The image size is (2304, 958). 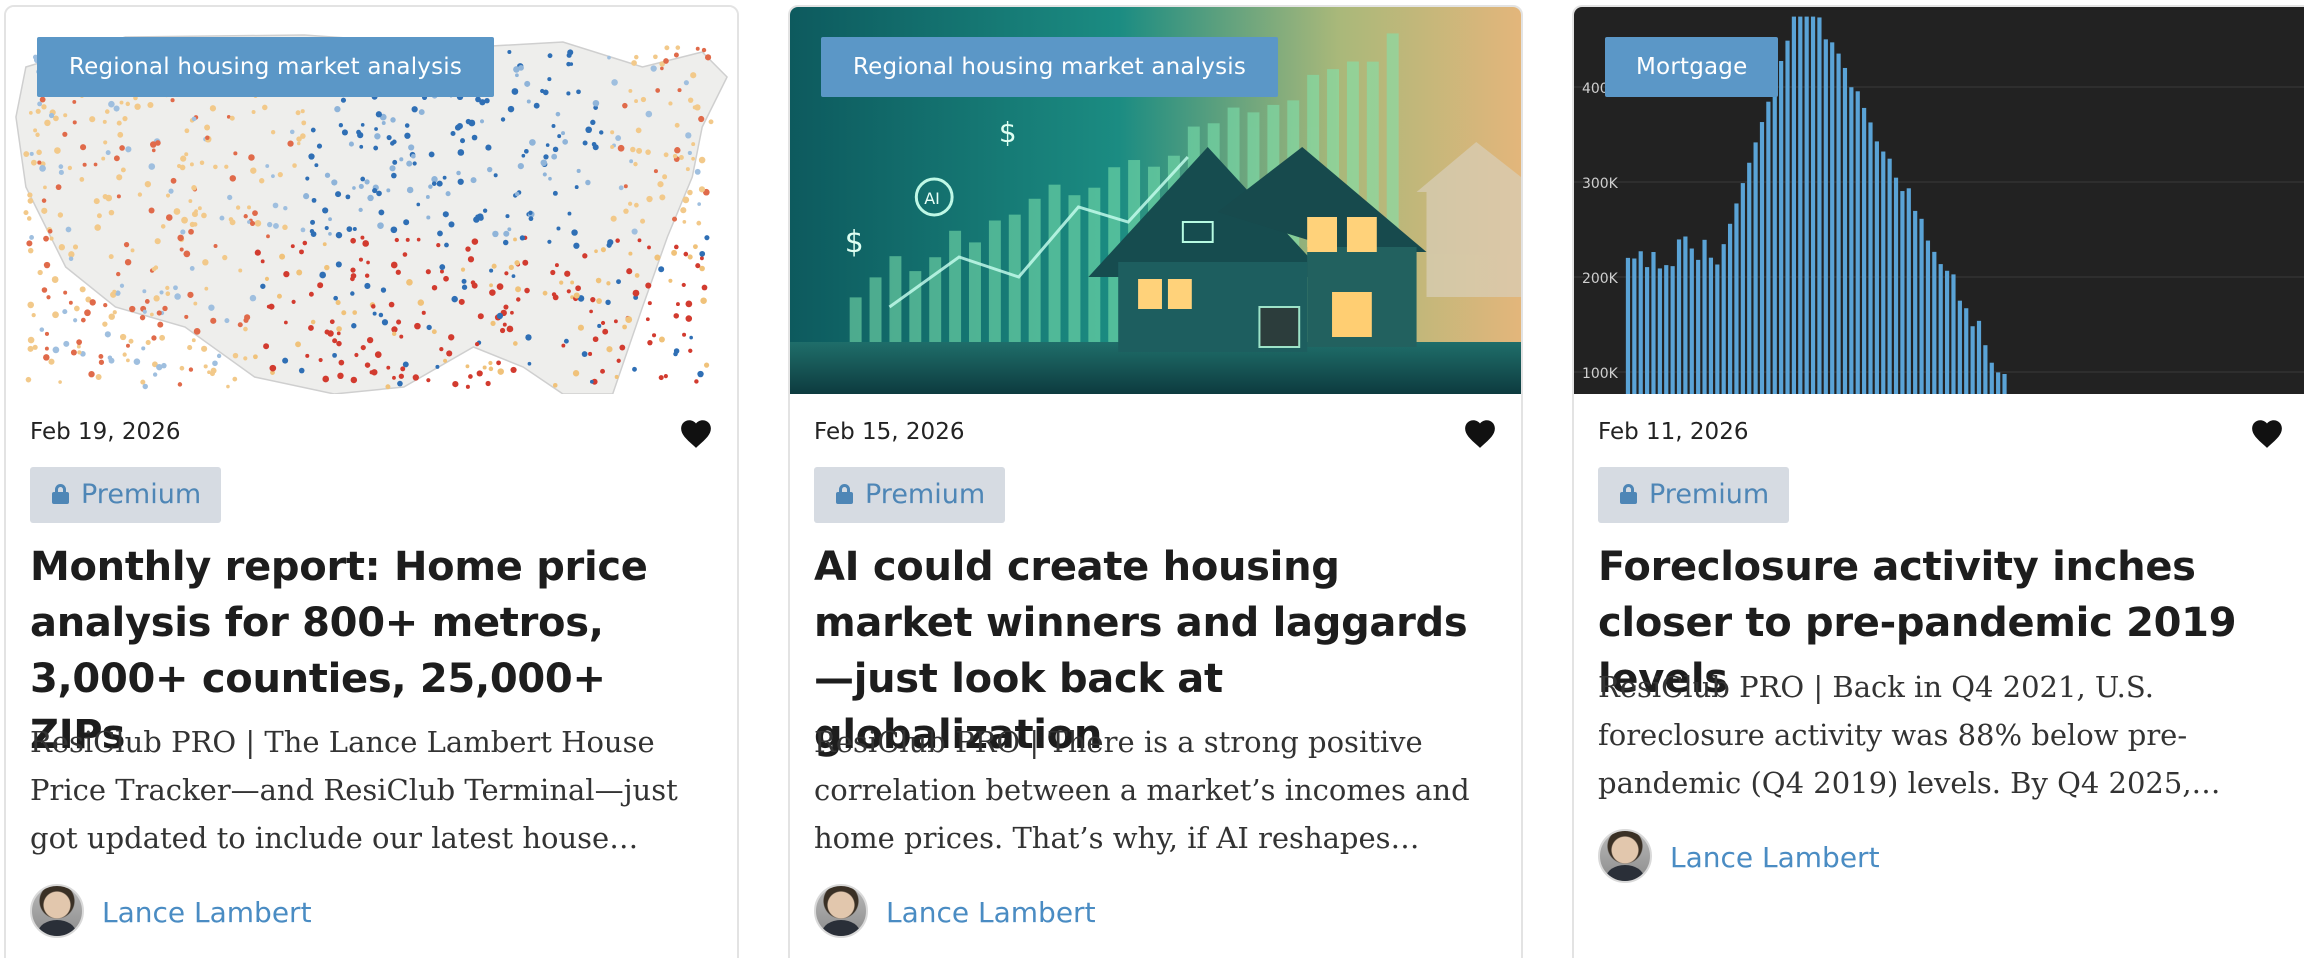 What do you see at coordinates (1054, 263) in the screenshot?
I see `decorative-bar` at bounding box center [1054, 263].